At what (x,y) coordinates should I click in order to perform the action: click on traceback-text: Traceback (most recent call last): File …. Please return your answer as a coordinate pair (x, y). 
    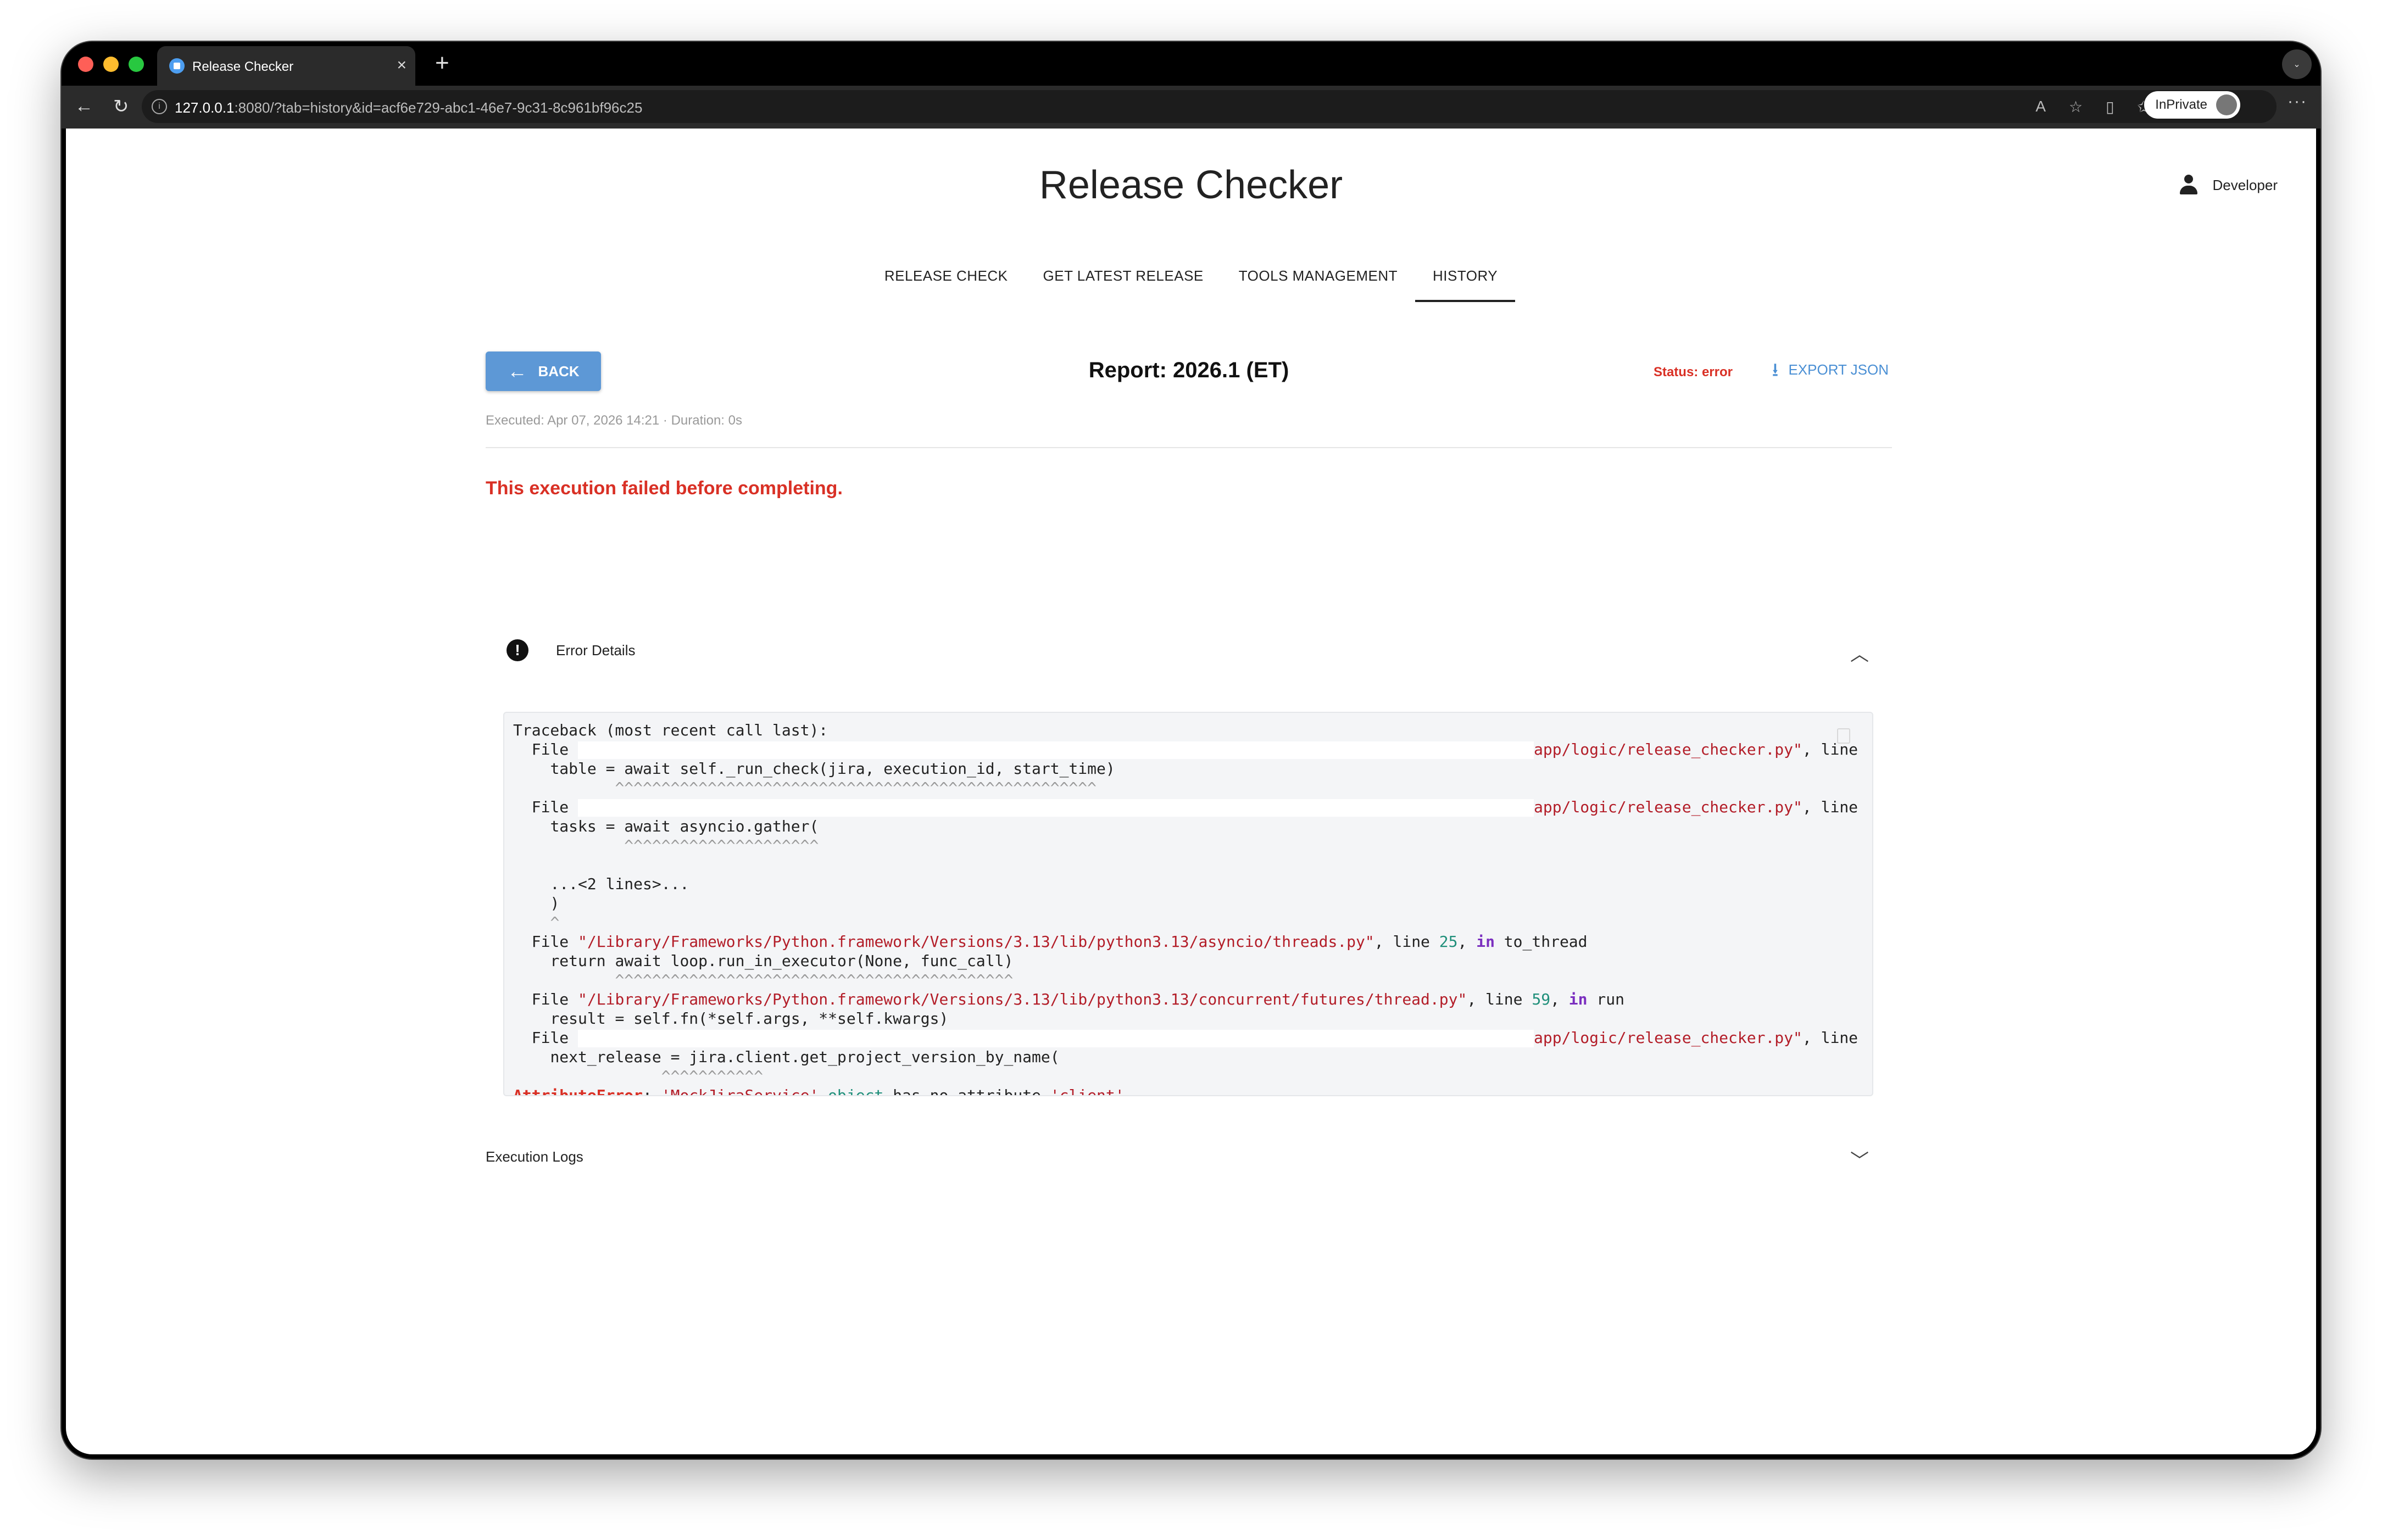
    Looking at the image, I should click on (1185, 909).